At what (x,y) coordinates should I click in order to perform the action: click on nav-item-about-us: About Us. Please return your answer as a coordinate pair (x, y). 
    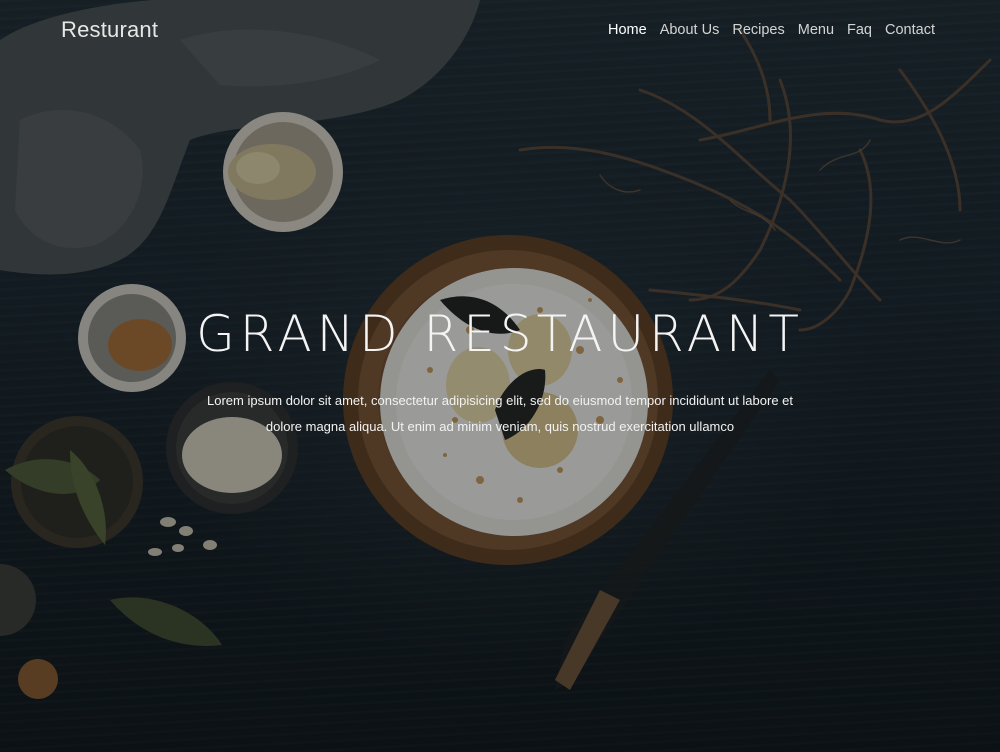
    Looking at the image, I should click on (690, 30).